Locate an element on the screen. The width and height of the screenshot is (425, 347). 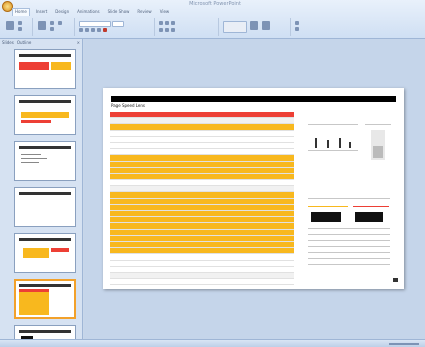
ribbon-group-editing is located at coordinates (307, 27).